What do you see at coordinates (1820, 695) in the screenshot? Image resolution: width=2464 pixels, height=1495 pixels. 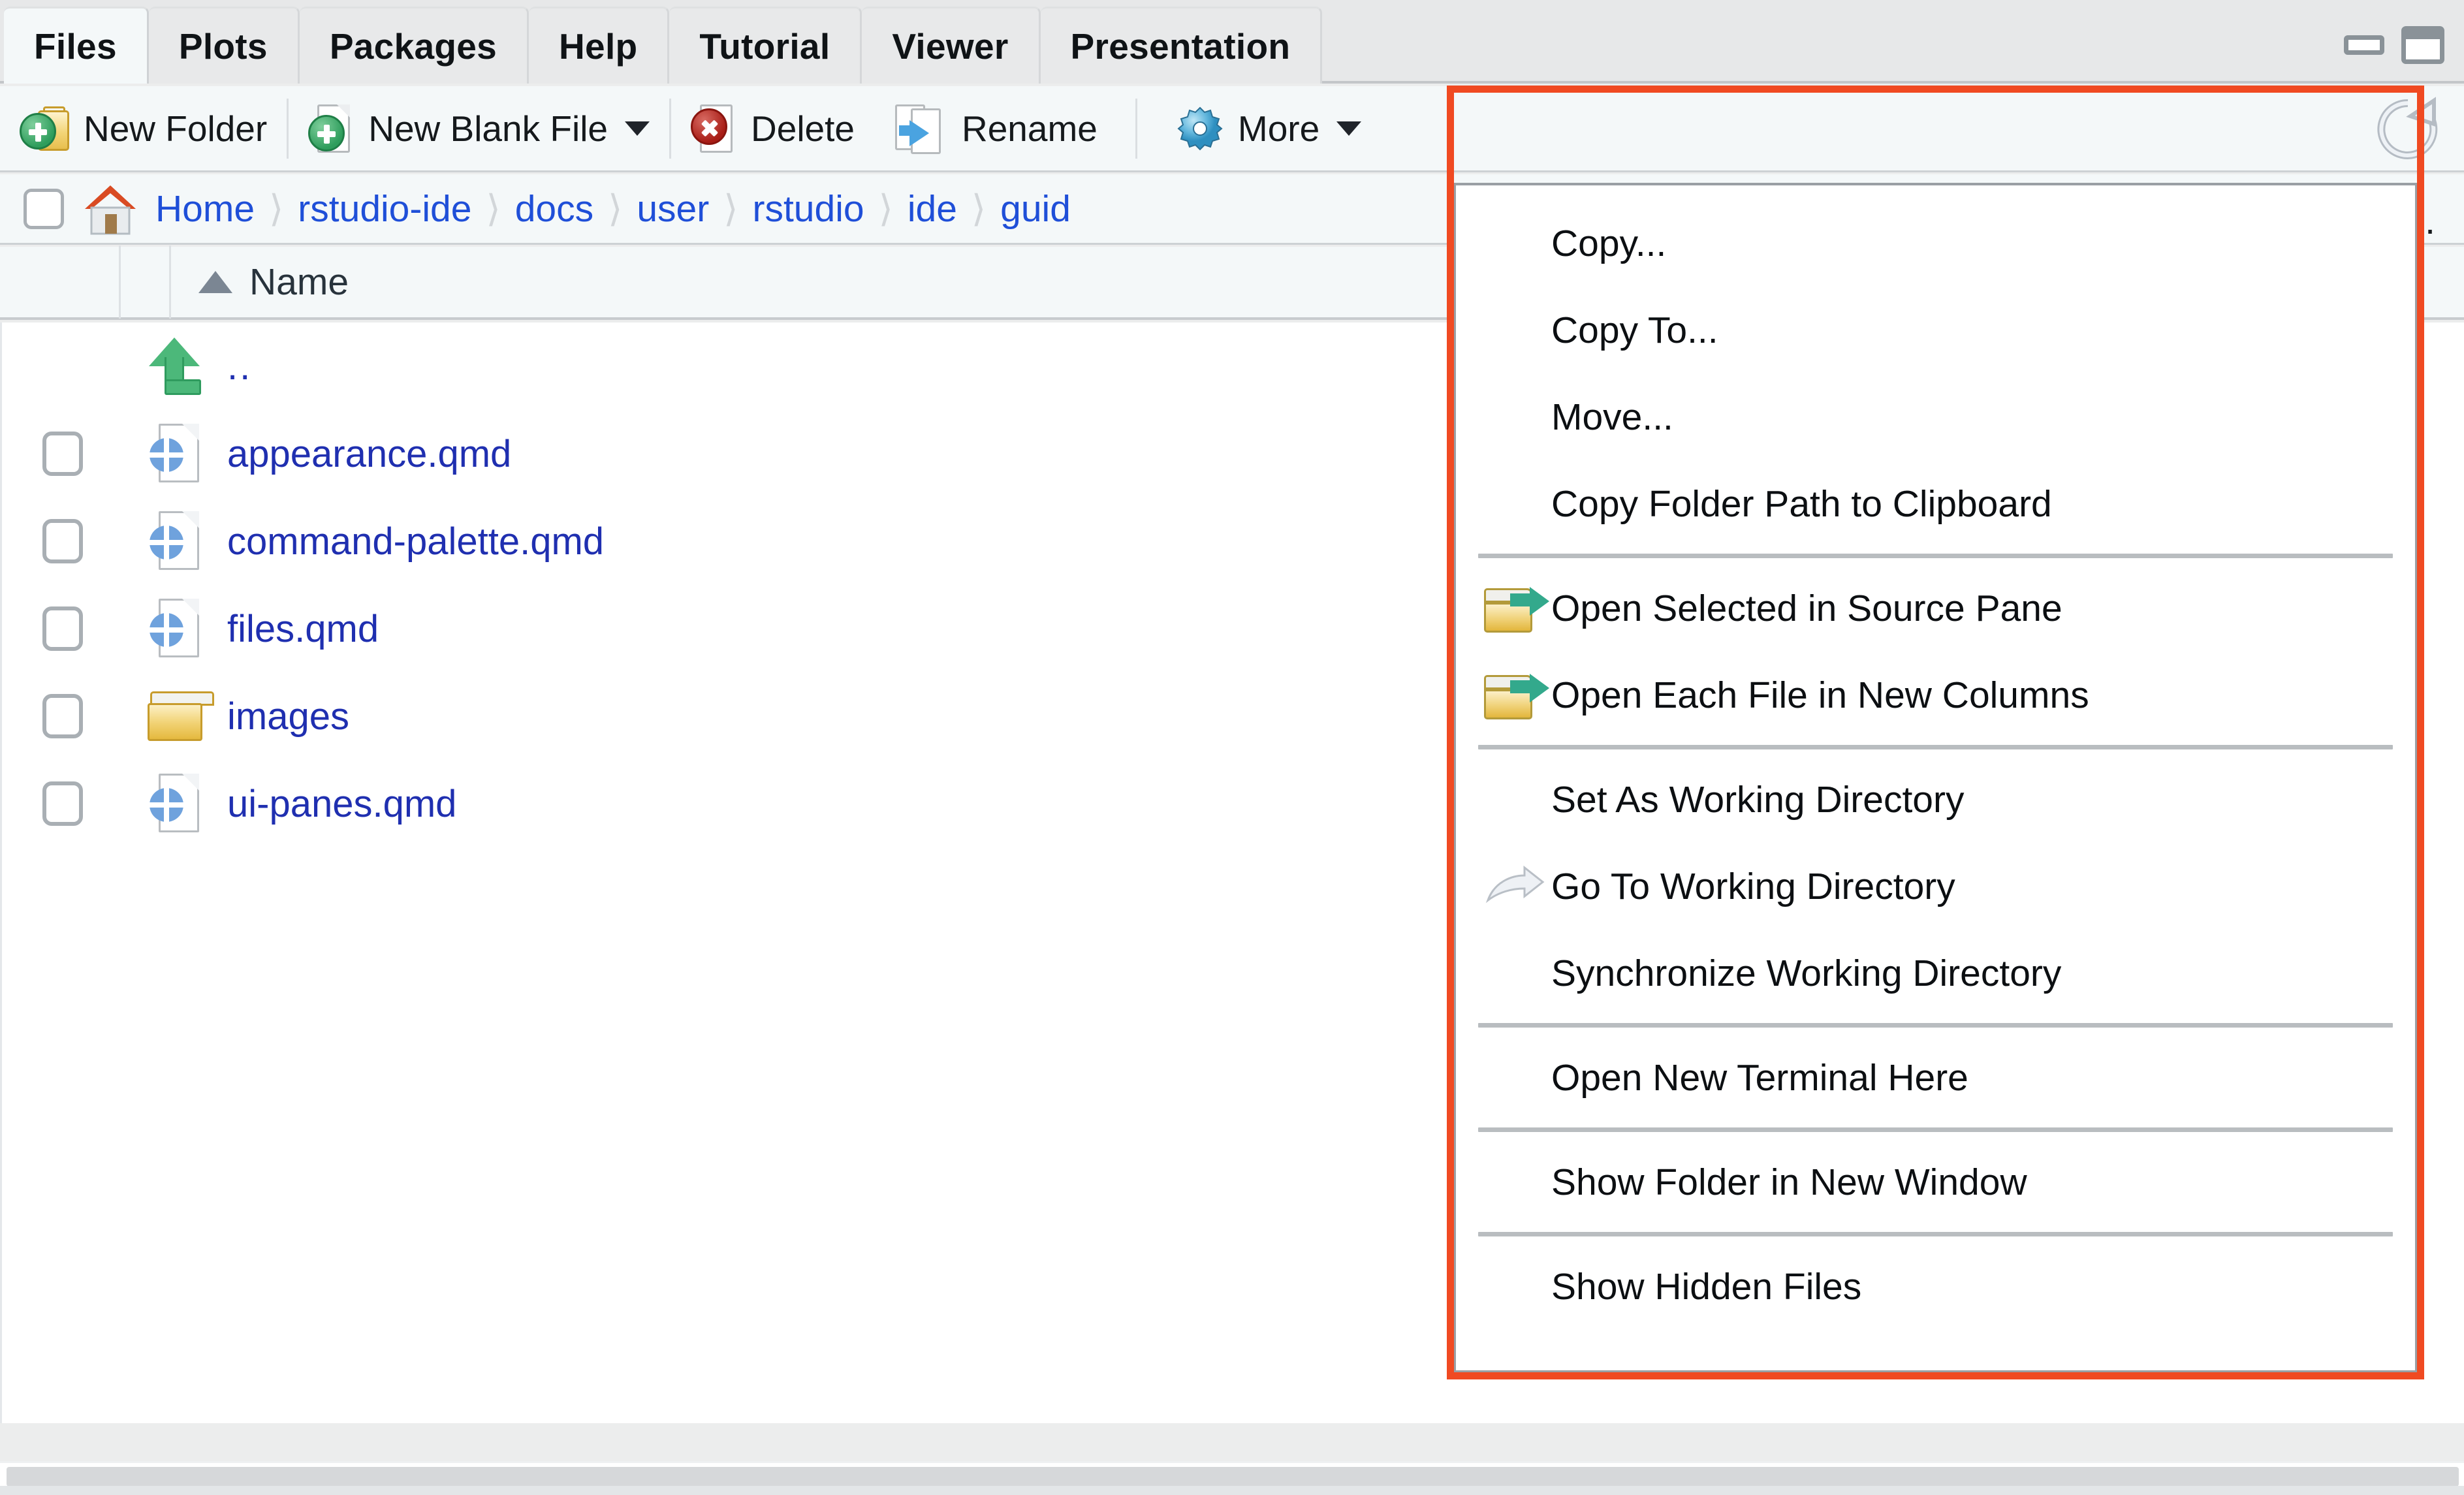 I see `menu-item-label: Open Each File in New Columns` at bounding box center [1820, 695].